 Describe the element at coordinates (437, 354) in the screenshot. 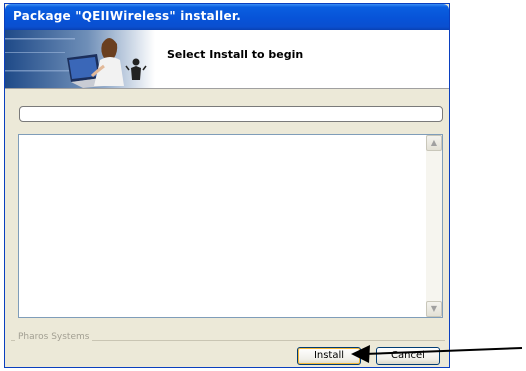

I see `arrow-icon` at that location.